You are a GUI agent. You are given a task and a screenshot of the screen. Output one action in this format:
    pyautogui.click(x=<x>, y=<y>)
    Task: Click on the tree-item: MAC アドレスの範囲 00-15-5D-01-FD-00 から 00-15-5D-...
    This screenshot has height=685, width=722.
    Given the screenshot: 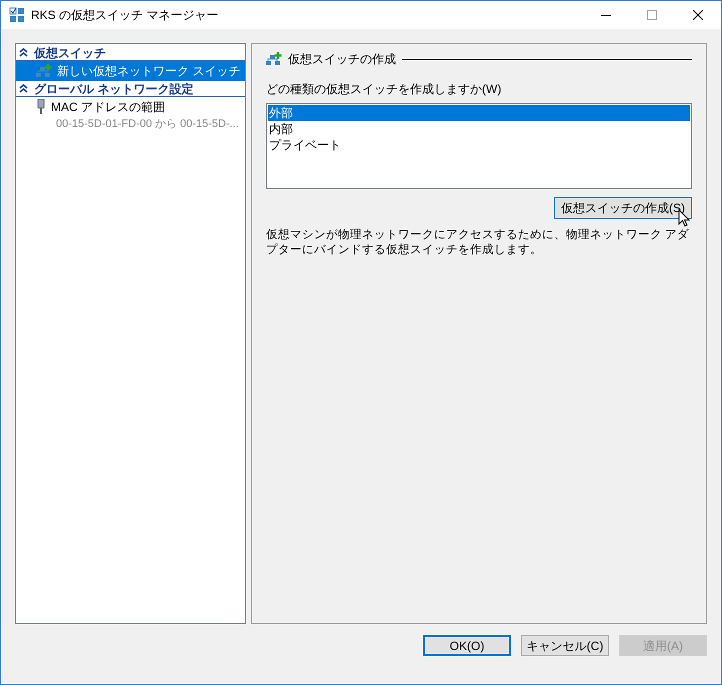 What is the action you would take?
    pyautogui.click(x=130, y=115)
    